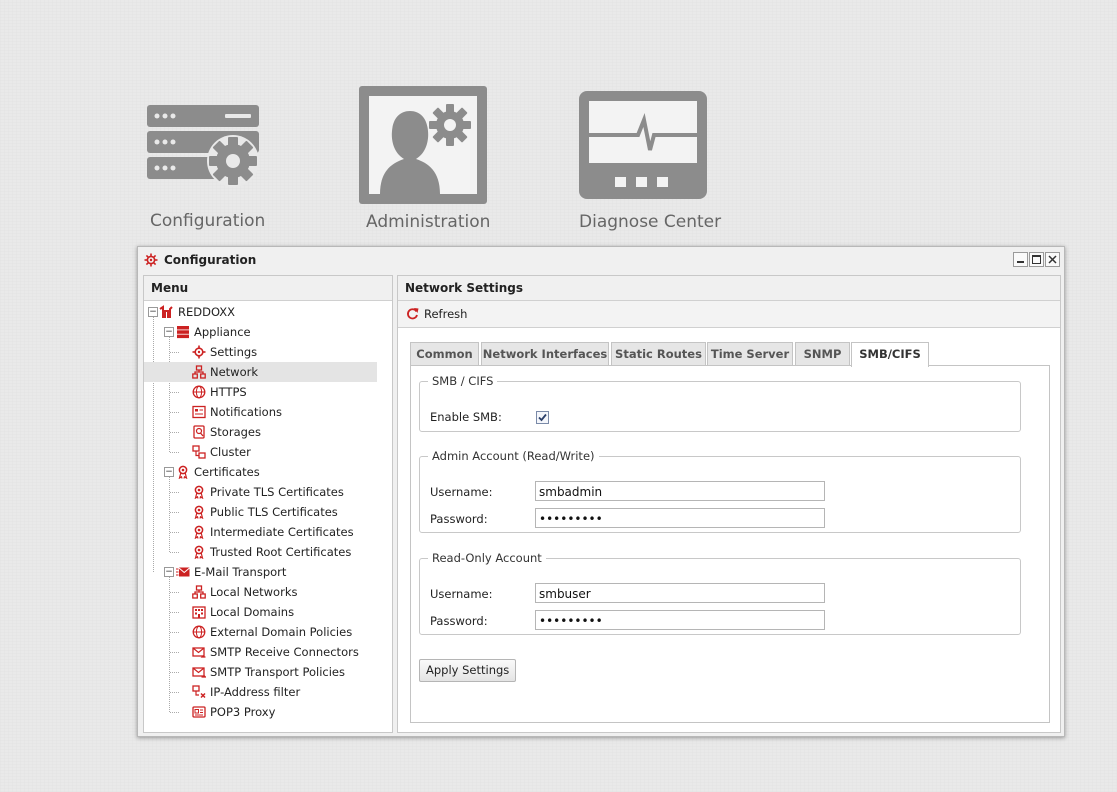  I want to click on tree-item-label: E-Mail Transport, so click(240, 572).